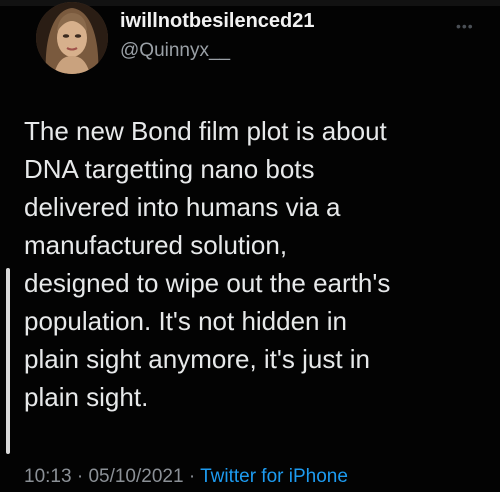  What do you see at coordinates (86, 397) in the screenshot?
I see `tweet-text-line: plain sight.` at bounding box center [86, 397].